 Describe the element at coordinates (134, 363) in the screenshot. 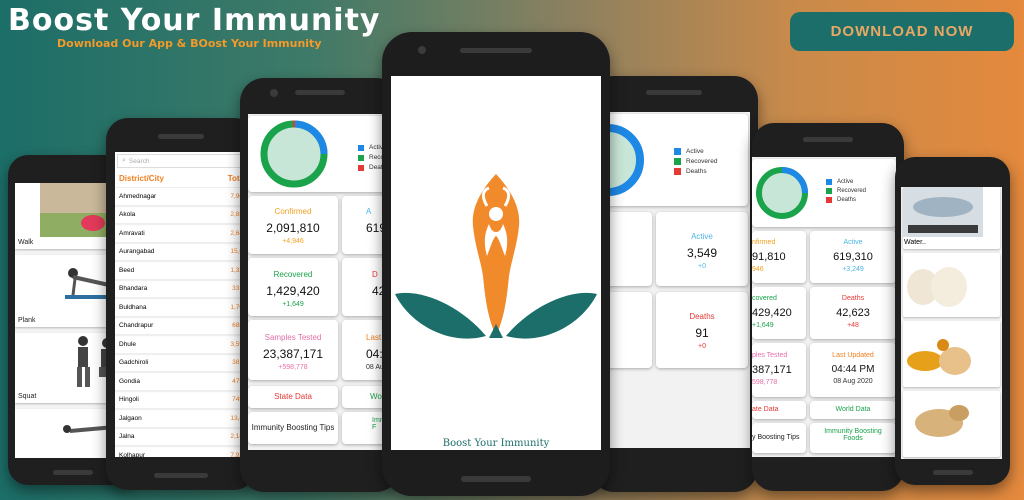

I see `district-name: Gadchiroli` at that location.